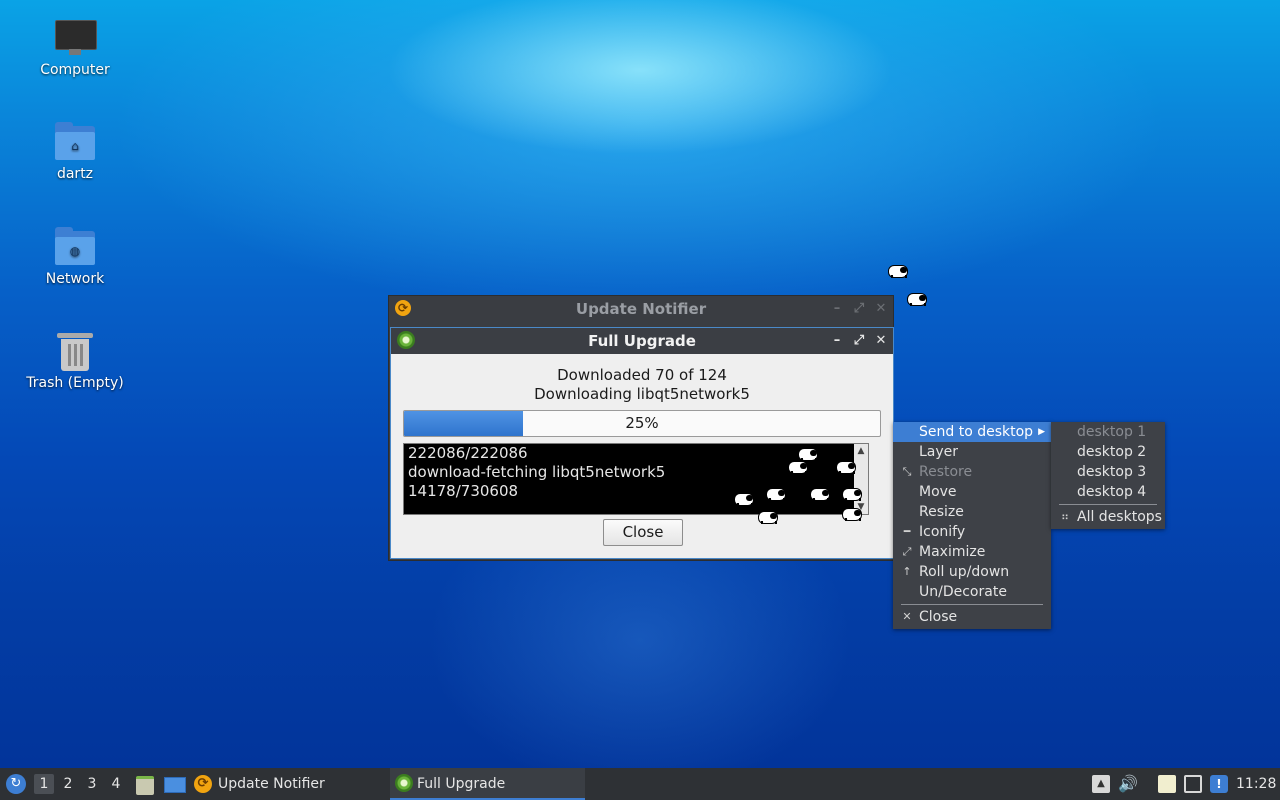 This screenshot has height=800, width=1280. What do you see at coordinates (952, 552) in the screenshot?
I see `menu-item-label: Maximize` at bounding box center [952, 552].